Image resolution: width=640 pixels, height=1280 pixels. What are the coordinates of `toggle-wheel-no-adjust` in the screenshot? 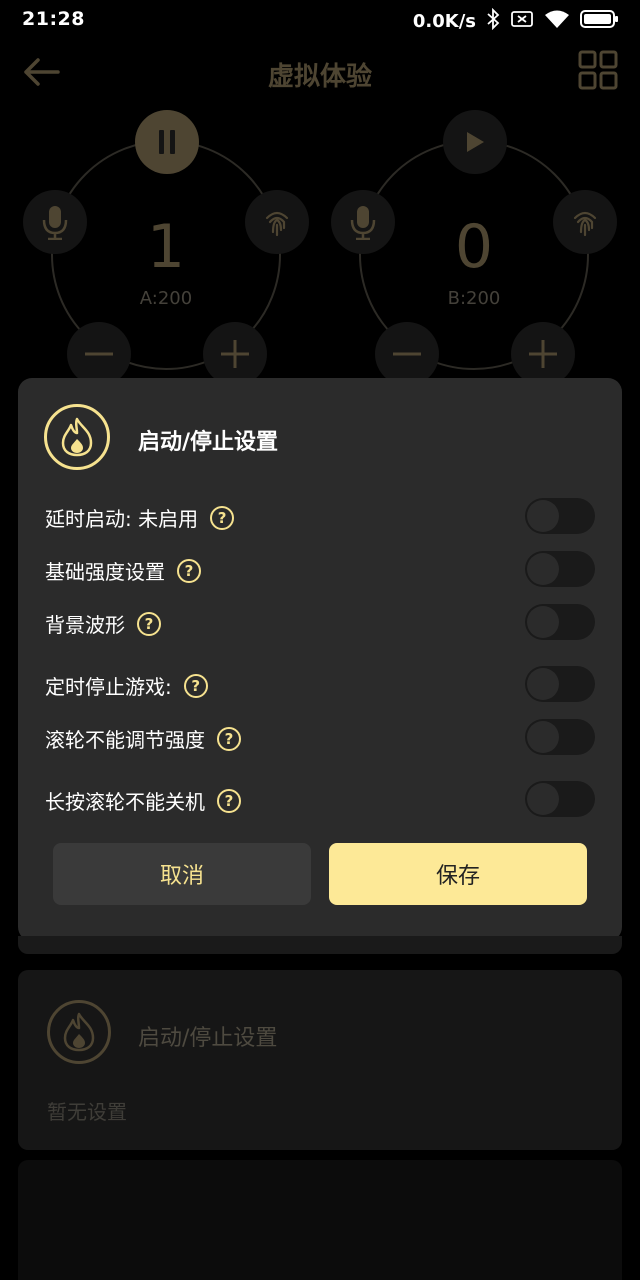 It's located at (560, 737).